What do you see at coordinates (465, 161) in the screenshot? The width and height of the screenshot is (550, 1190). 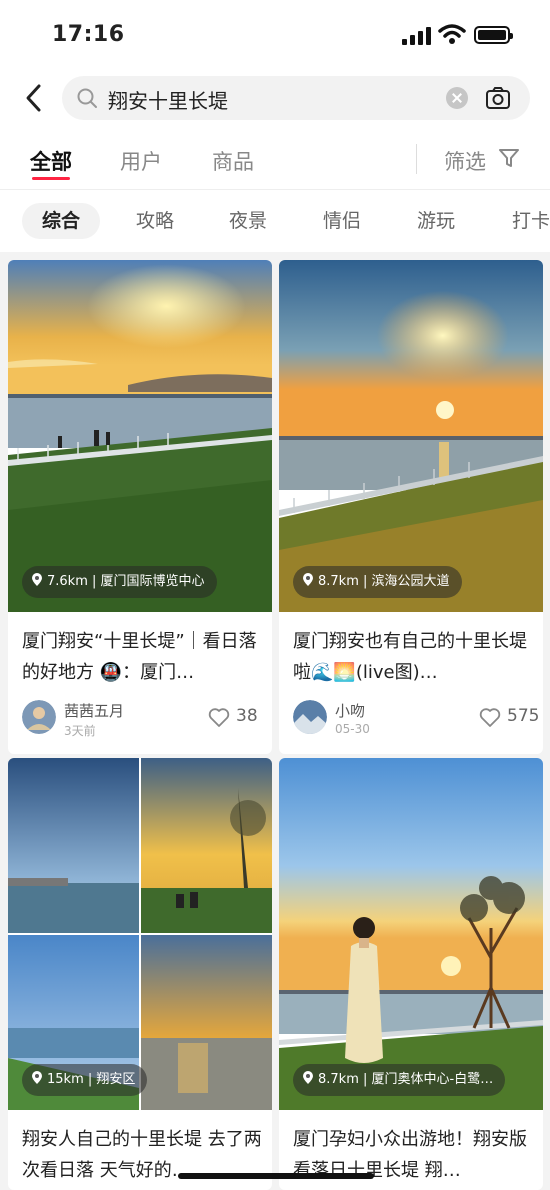 I see `filter-button: 筛选` at bounding box center [465, 161].